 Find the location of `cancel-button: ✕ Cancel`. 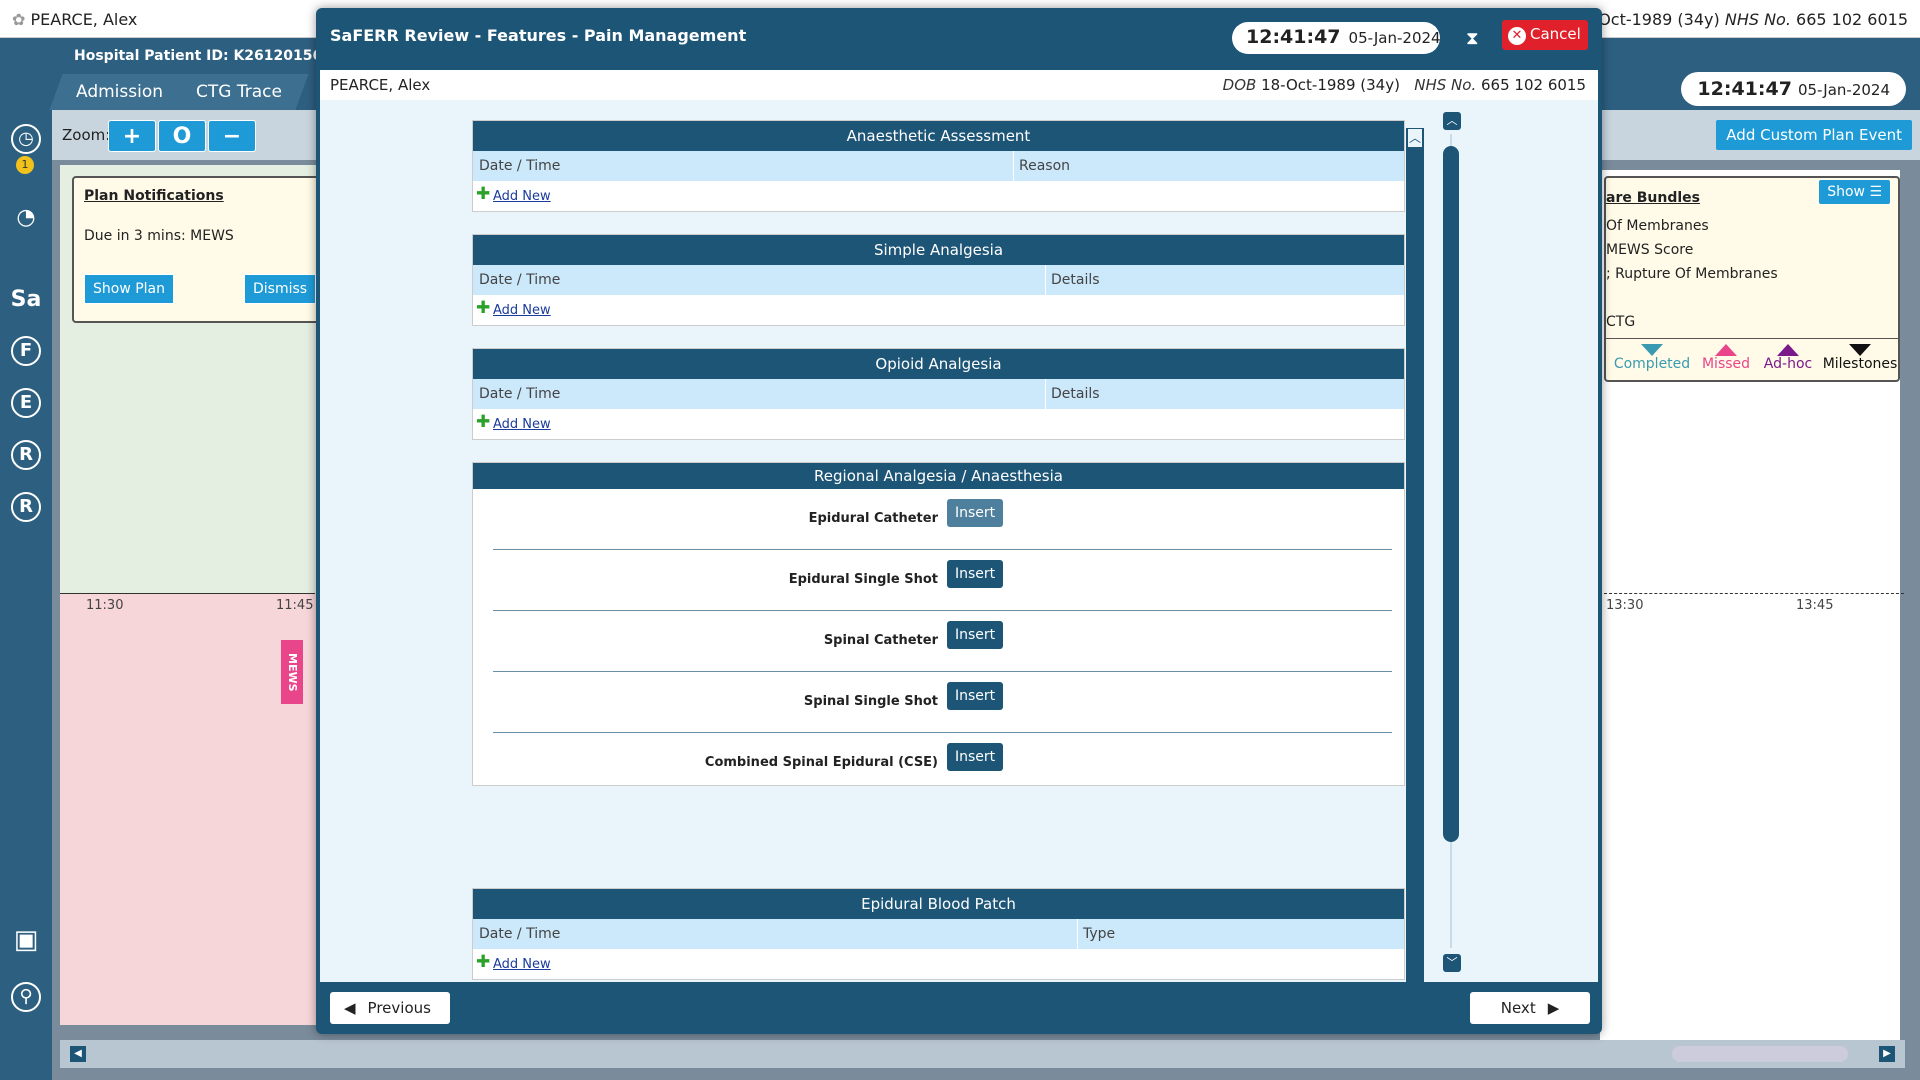

cancel-button: ✕ Cancel is located at coordinates (1545, 35).